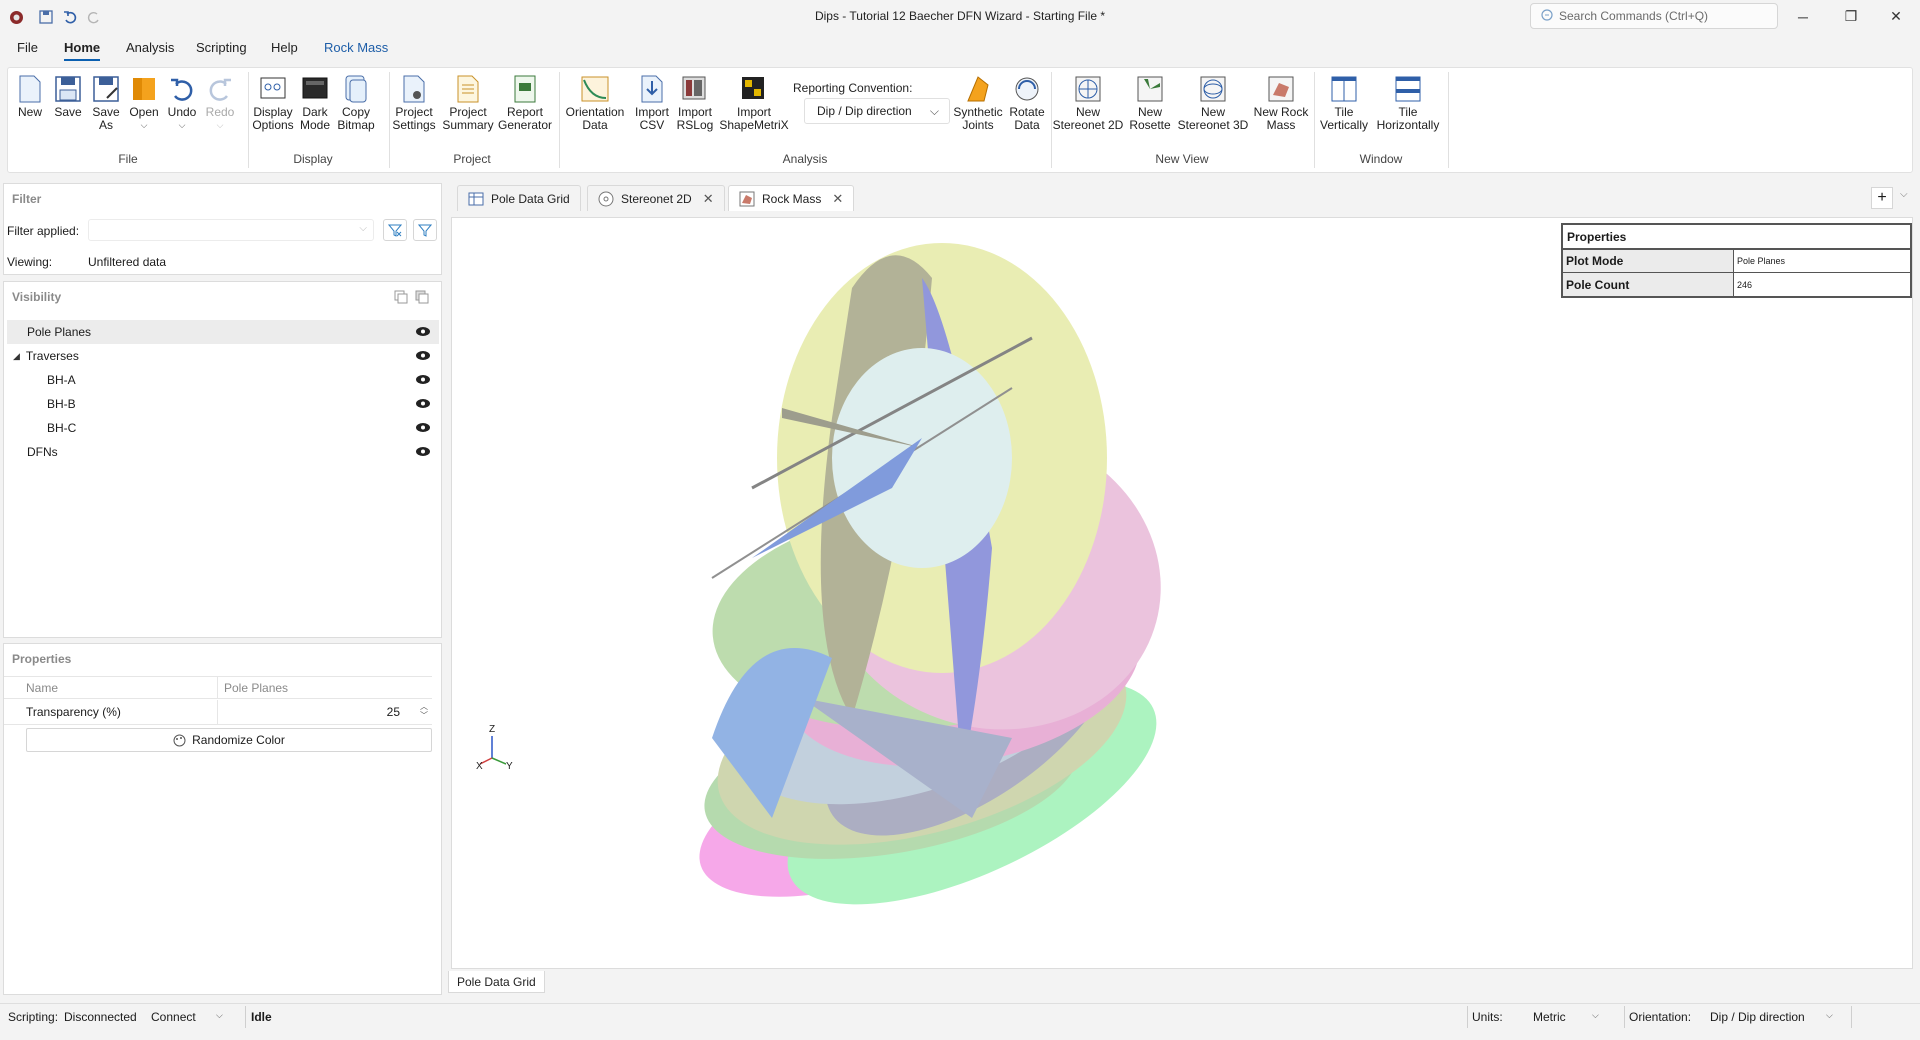 Image resolution: width=1920 pixels, height=1040 pixels. I want to click on tab-label: Stereonet 2D, so click(656, 198).